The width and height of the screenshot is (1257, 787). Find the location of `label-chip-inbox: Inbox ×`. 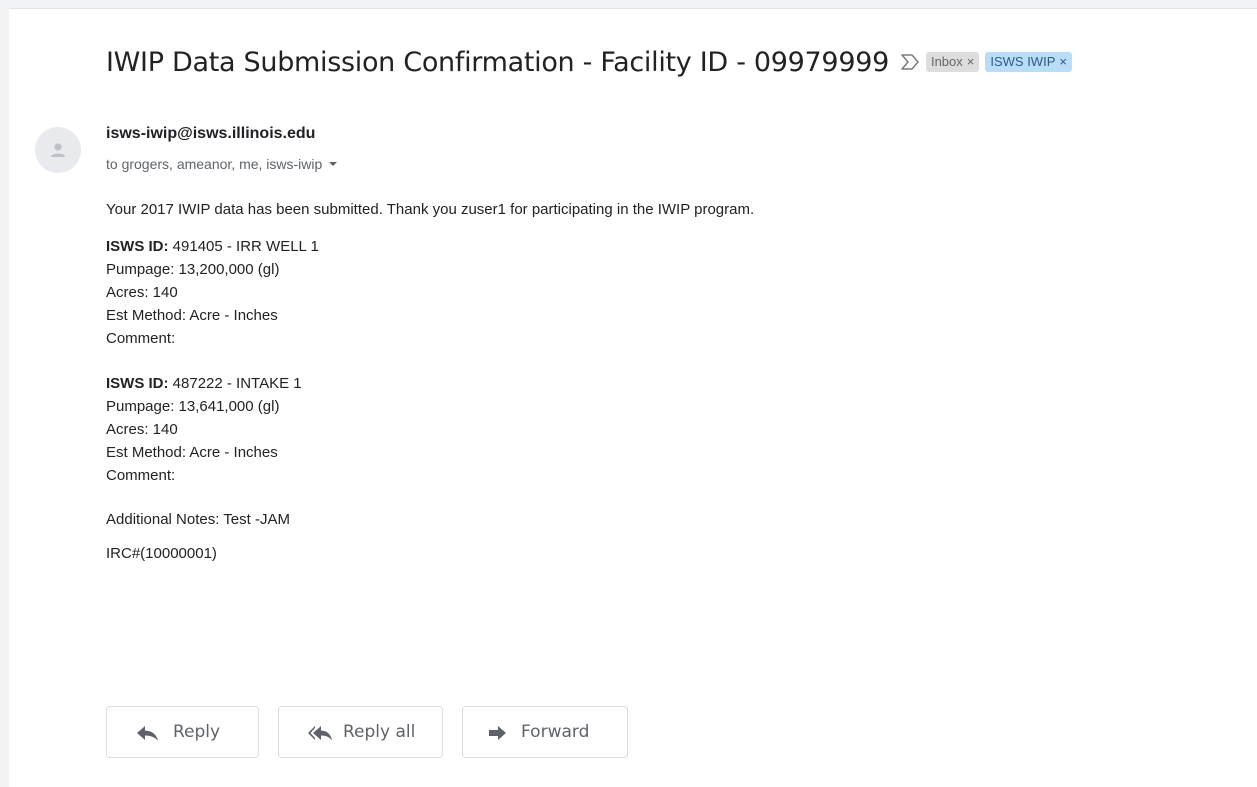

label-chip-inbox: Inbox × is located at coordinates (952, 62).